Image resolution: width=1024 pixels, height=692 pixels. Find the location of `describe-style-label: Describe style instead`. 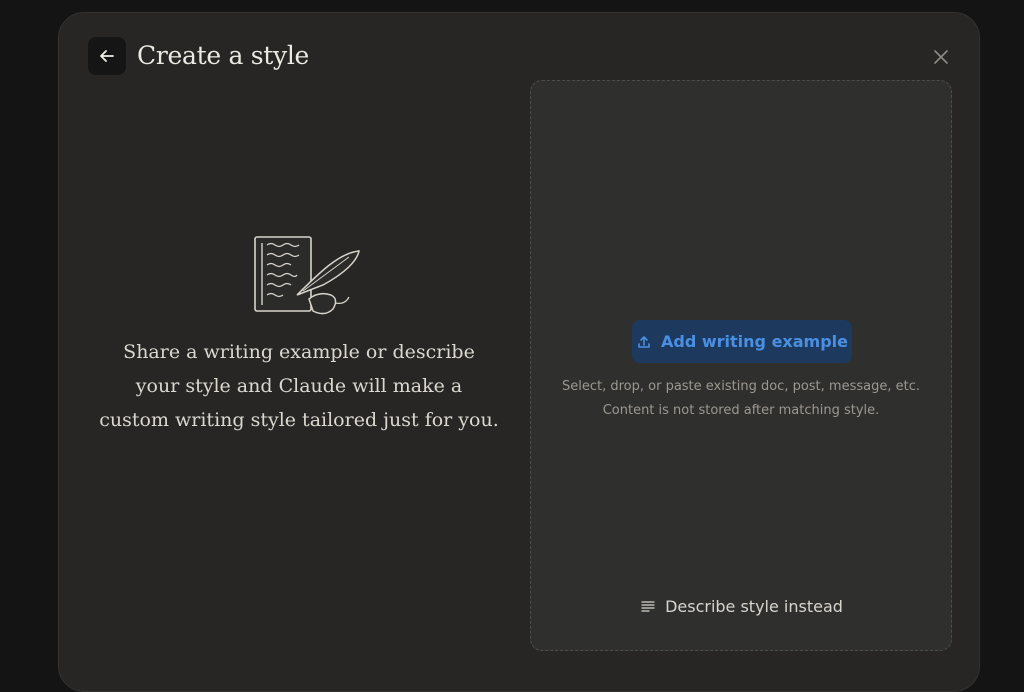

describe-style-label: Describe style instead is located at coordinates (754, 606).